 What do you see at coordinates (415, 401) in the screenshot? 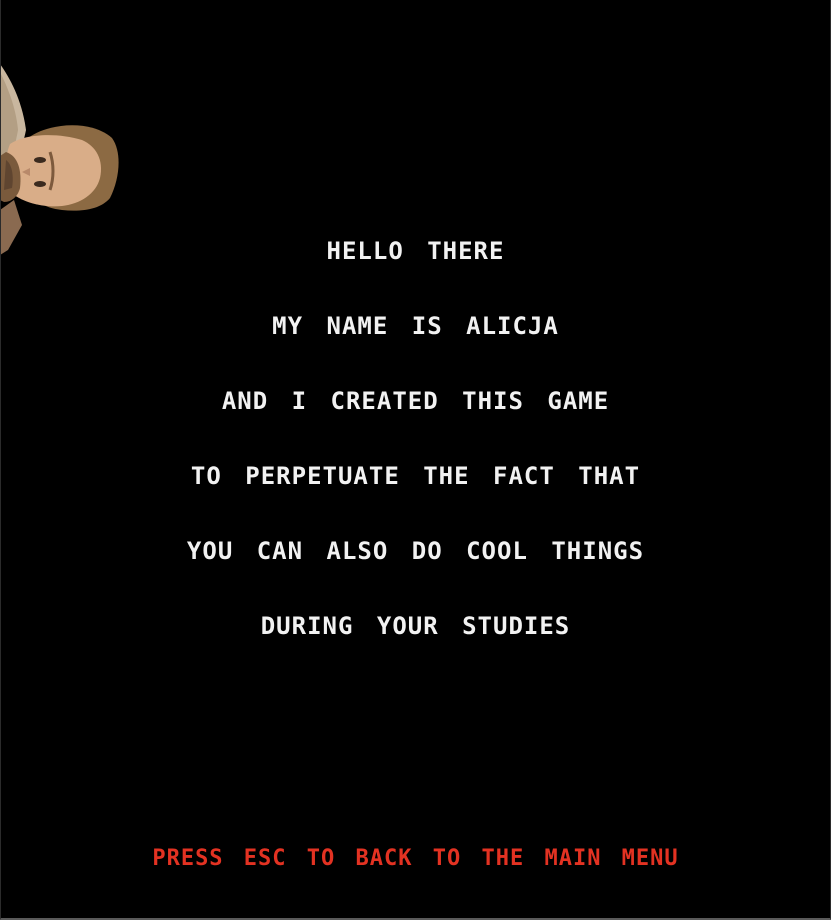
I see `credits-line: AND I CREATED THIS GAME` at bounding box center [415, 401].